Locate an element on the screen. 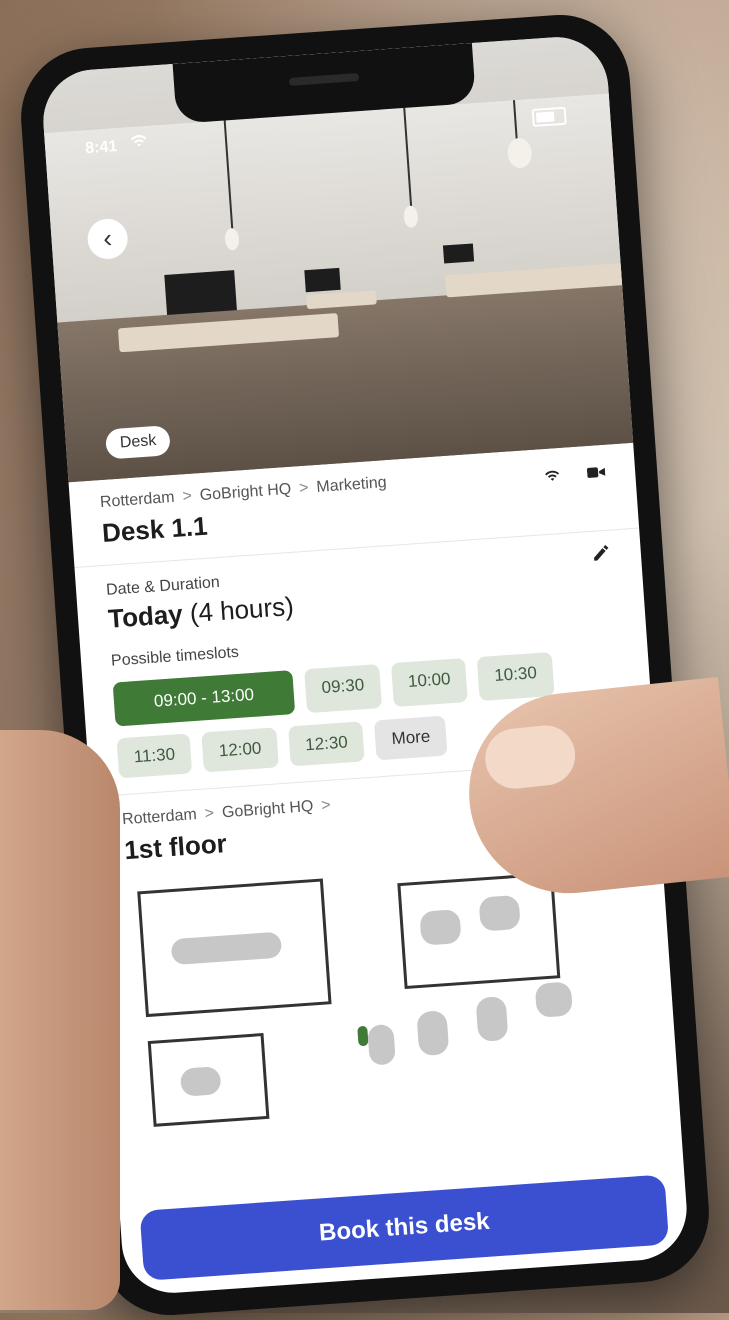 This screenshot has height=1320, width=729. timeslot-chip: 12:30 is located at coordinates (326, 744).